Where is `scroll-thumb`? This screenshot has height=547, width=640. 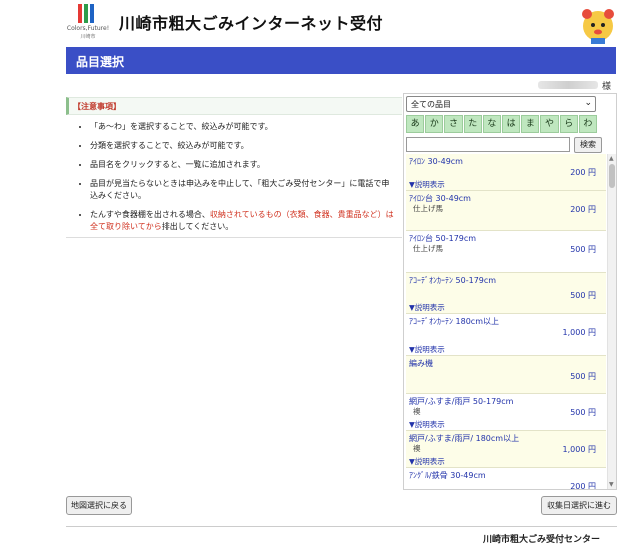
scroll-thumb is located at coordinates (612, 176).